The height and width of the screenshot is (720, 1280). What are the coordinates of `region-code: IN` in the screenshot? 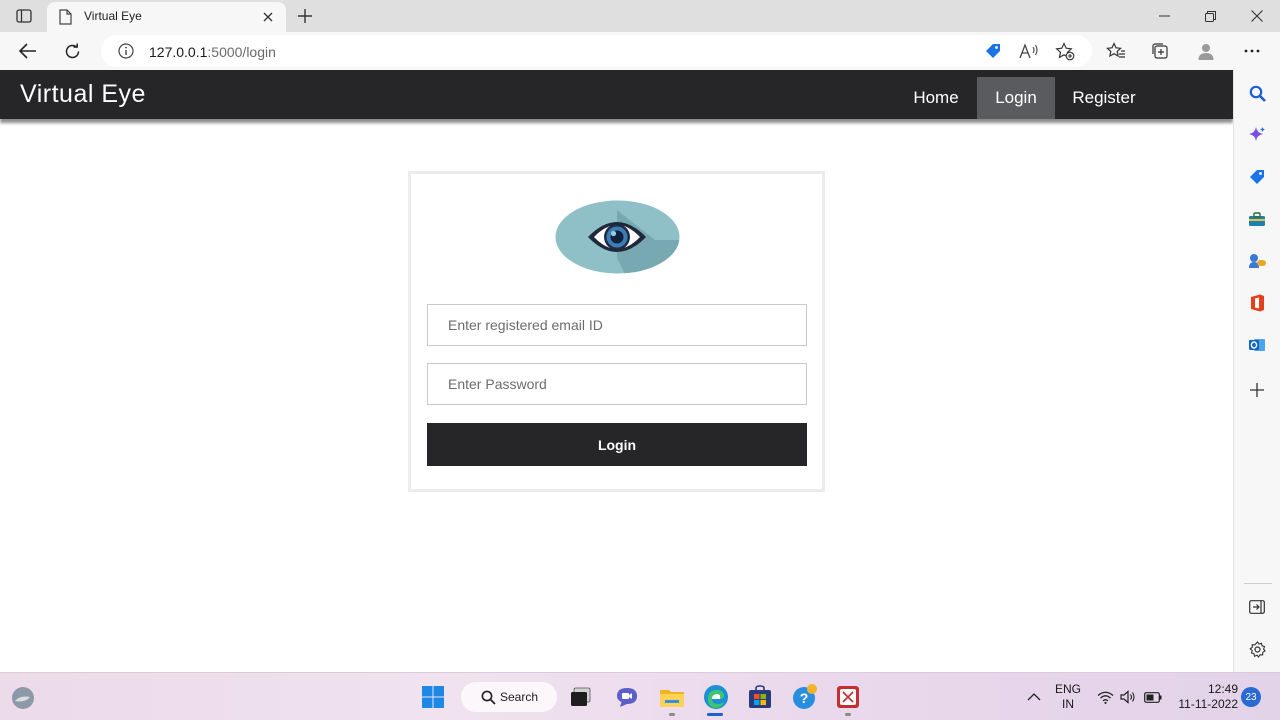 It's located at (1068, 704).